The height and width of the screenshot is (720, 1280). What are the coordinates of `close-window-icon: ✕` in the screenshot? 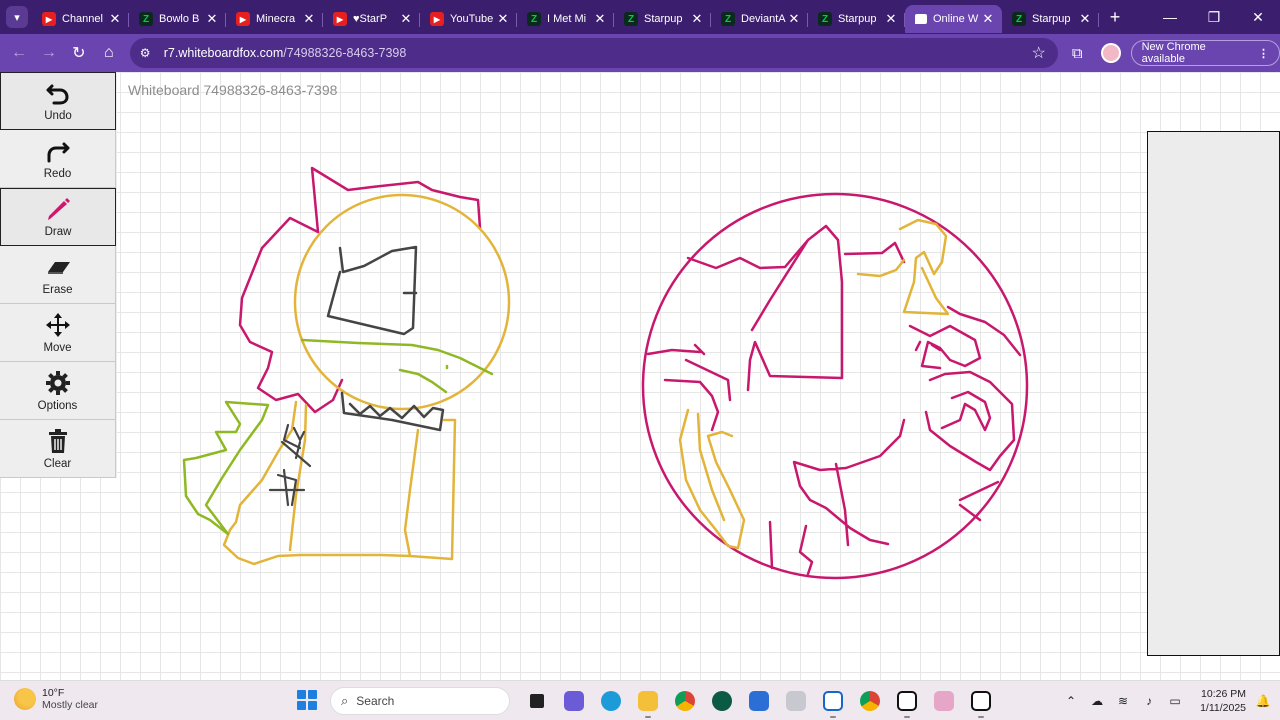 It's located at (1258, 17).